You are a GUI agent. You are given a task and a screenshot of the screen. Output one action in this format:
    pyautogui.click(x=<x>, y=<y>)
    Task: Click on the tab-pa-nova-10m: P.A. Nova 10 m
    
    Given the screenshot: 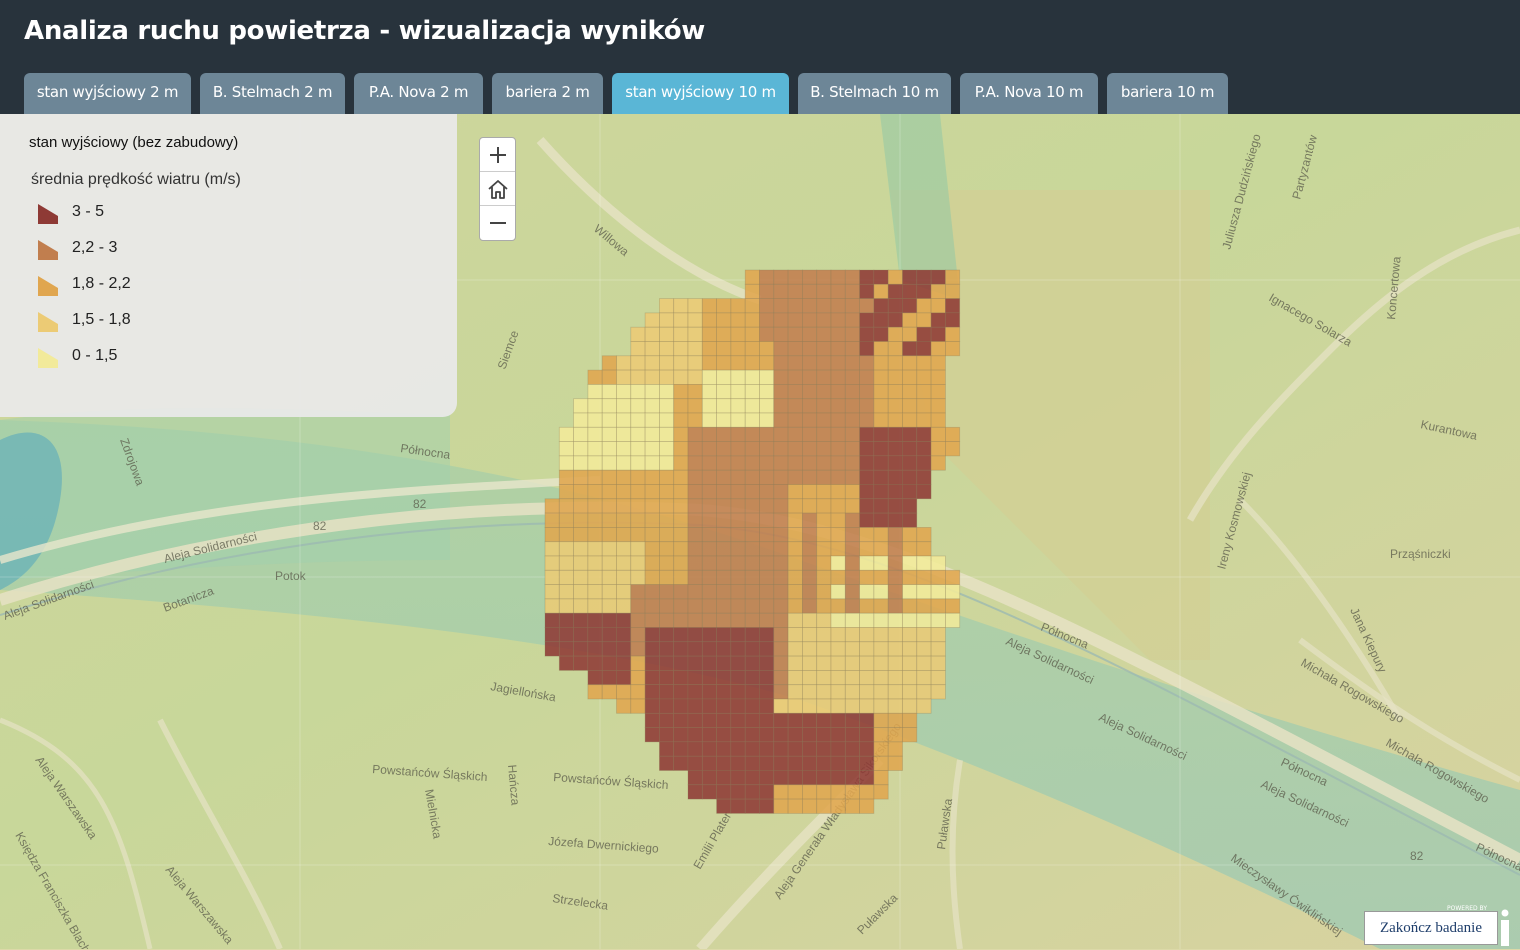 What is the action you would take?
    pyautogui.click(x=1029, y=93)
    